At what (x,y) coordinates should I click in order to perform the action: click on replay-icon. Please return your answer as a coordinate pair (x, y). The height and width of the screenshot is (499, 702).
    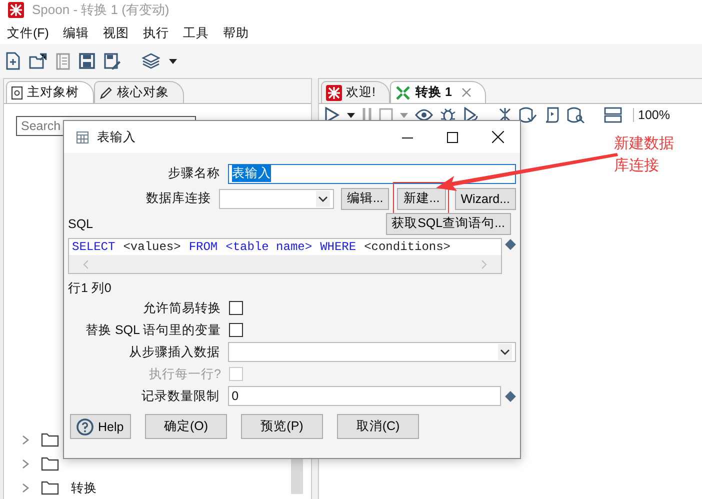
    Looking at the image, I should click on (471, 115).